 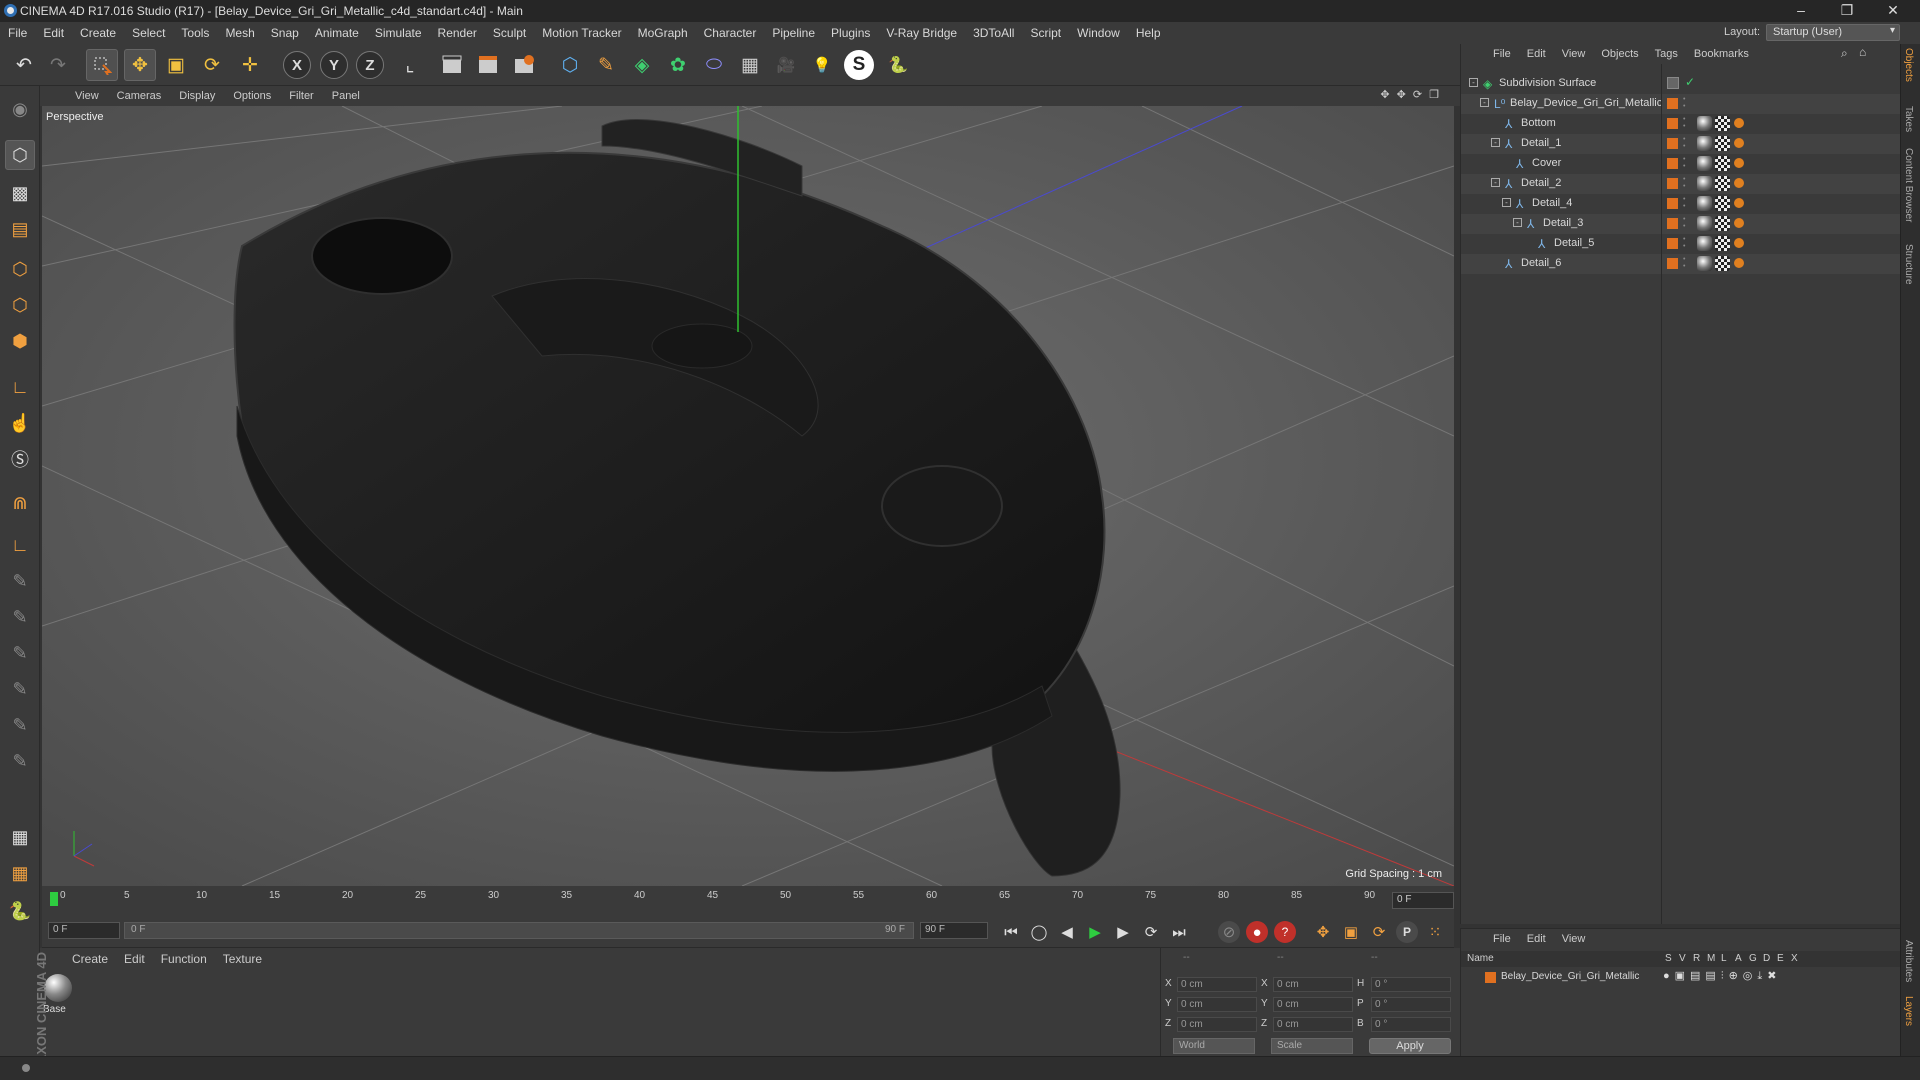 I want to click on menu-edit: Edit, so click(x=53, y=33).